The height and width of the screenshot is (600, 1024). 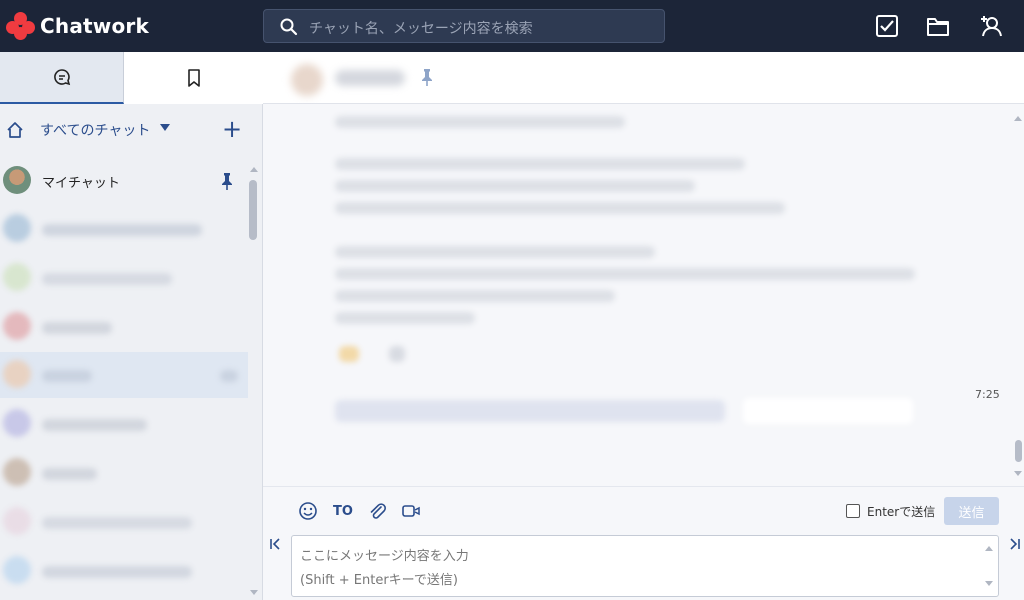 I want to click on bookmark-icon, so click(x=193, y=78).